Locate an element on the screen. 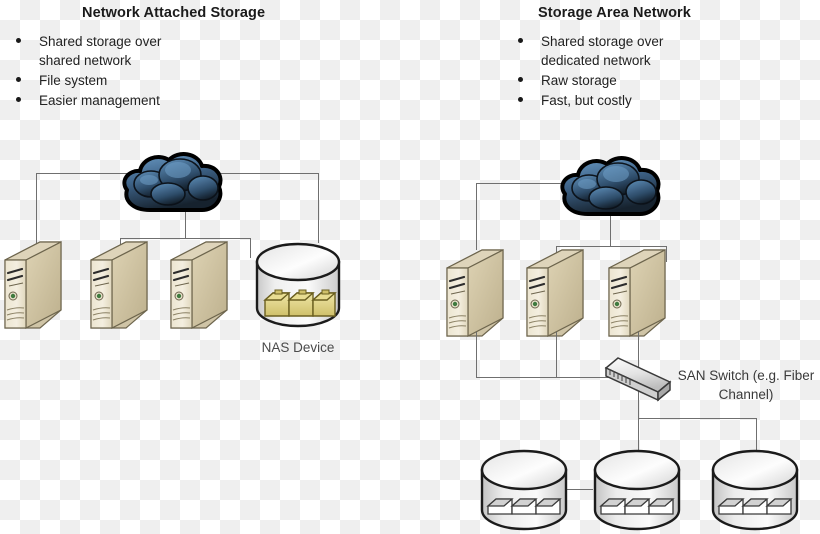  san-switch-label-line1: SAN Switch (e.g. Fiber is located at coordinates (746, 375).